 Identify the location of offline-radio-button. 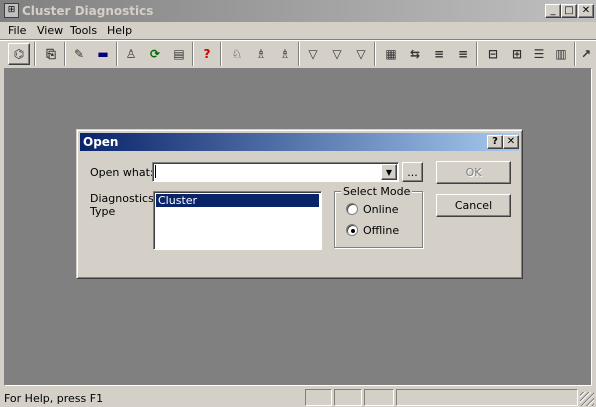
(352, 230).